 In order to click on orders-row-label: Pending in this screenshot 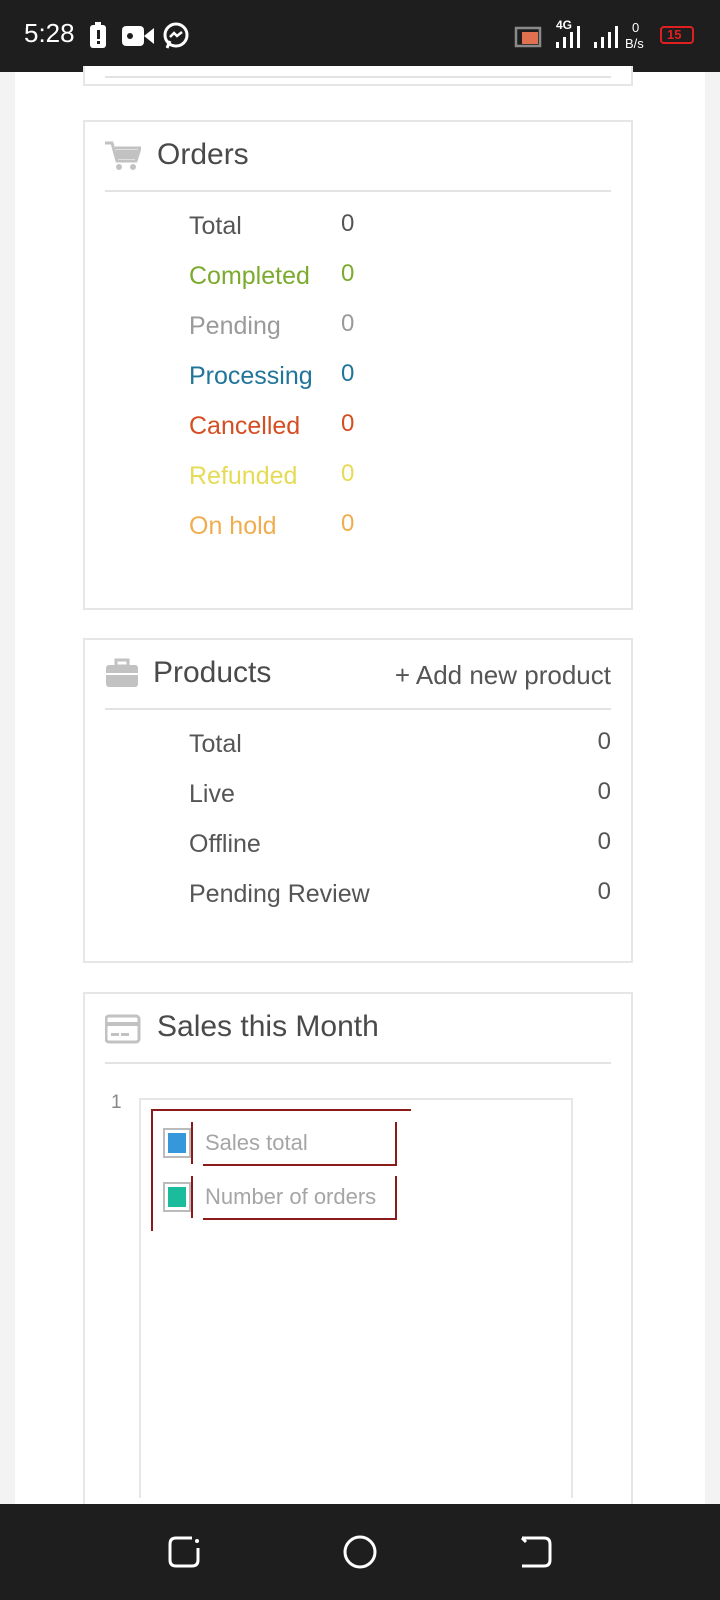, I will do `click(235, 326)`.